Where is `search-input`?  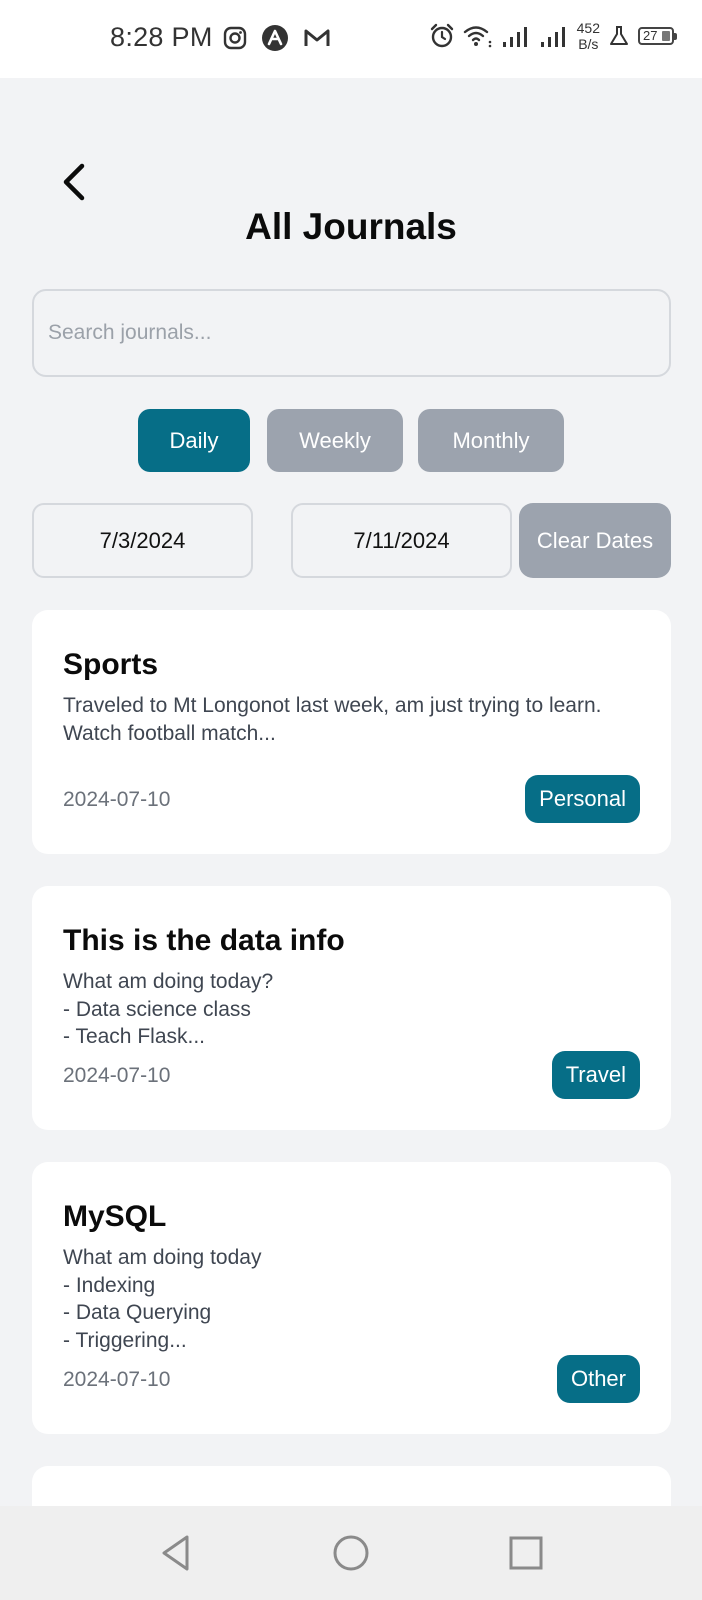
search-input is located at coordinates (351, 333).